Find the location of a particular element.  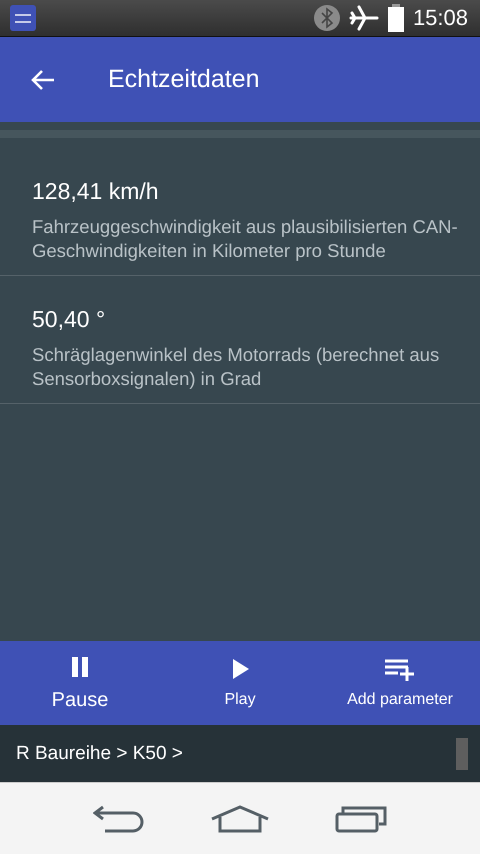

airplane-icon is located at coordinates (363, 18).